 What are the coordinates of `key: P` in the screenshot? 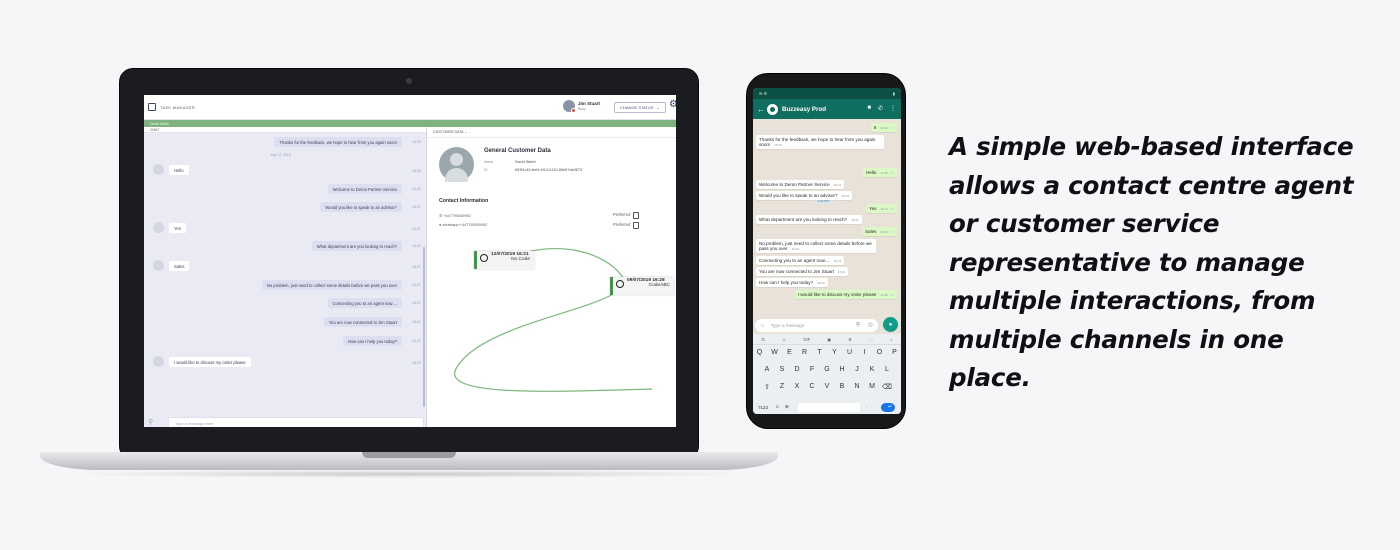 It's located at (895, 352).